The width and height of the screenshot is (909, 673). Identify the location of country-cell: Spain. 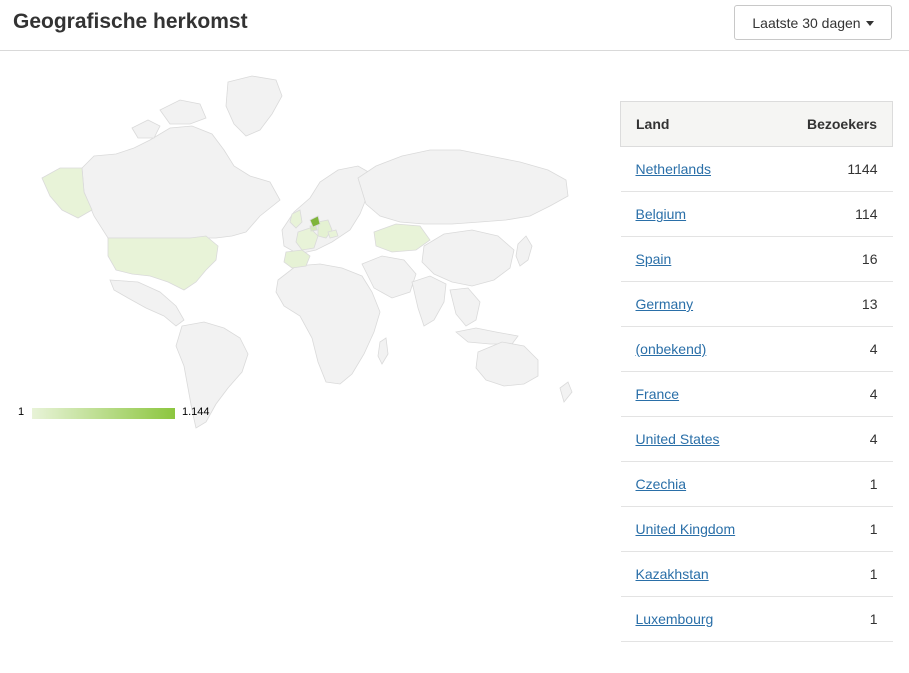
(697, 259).